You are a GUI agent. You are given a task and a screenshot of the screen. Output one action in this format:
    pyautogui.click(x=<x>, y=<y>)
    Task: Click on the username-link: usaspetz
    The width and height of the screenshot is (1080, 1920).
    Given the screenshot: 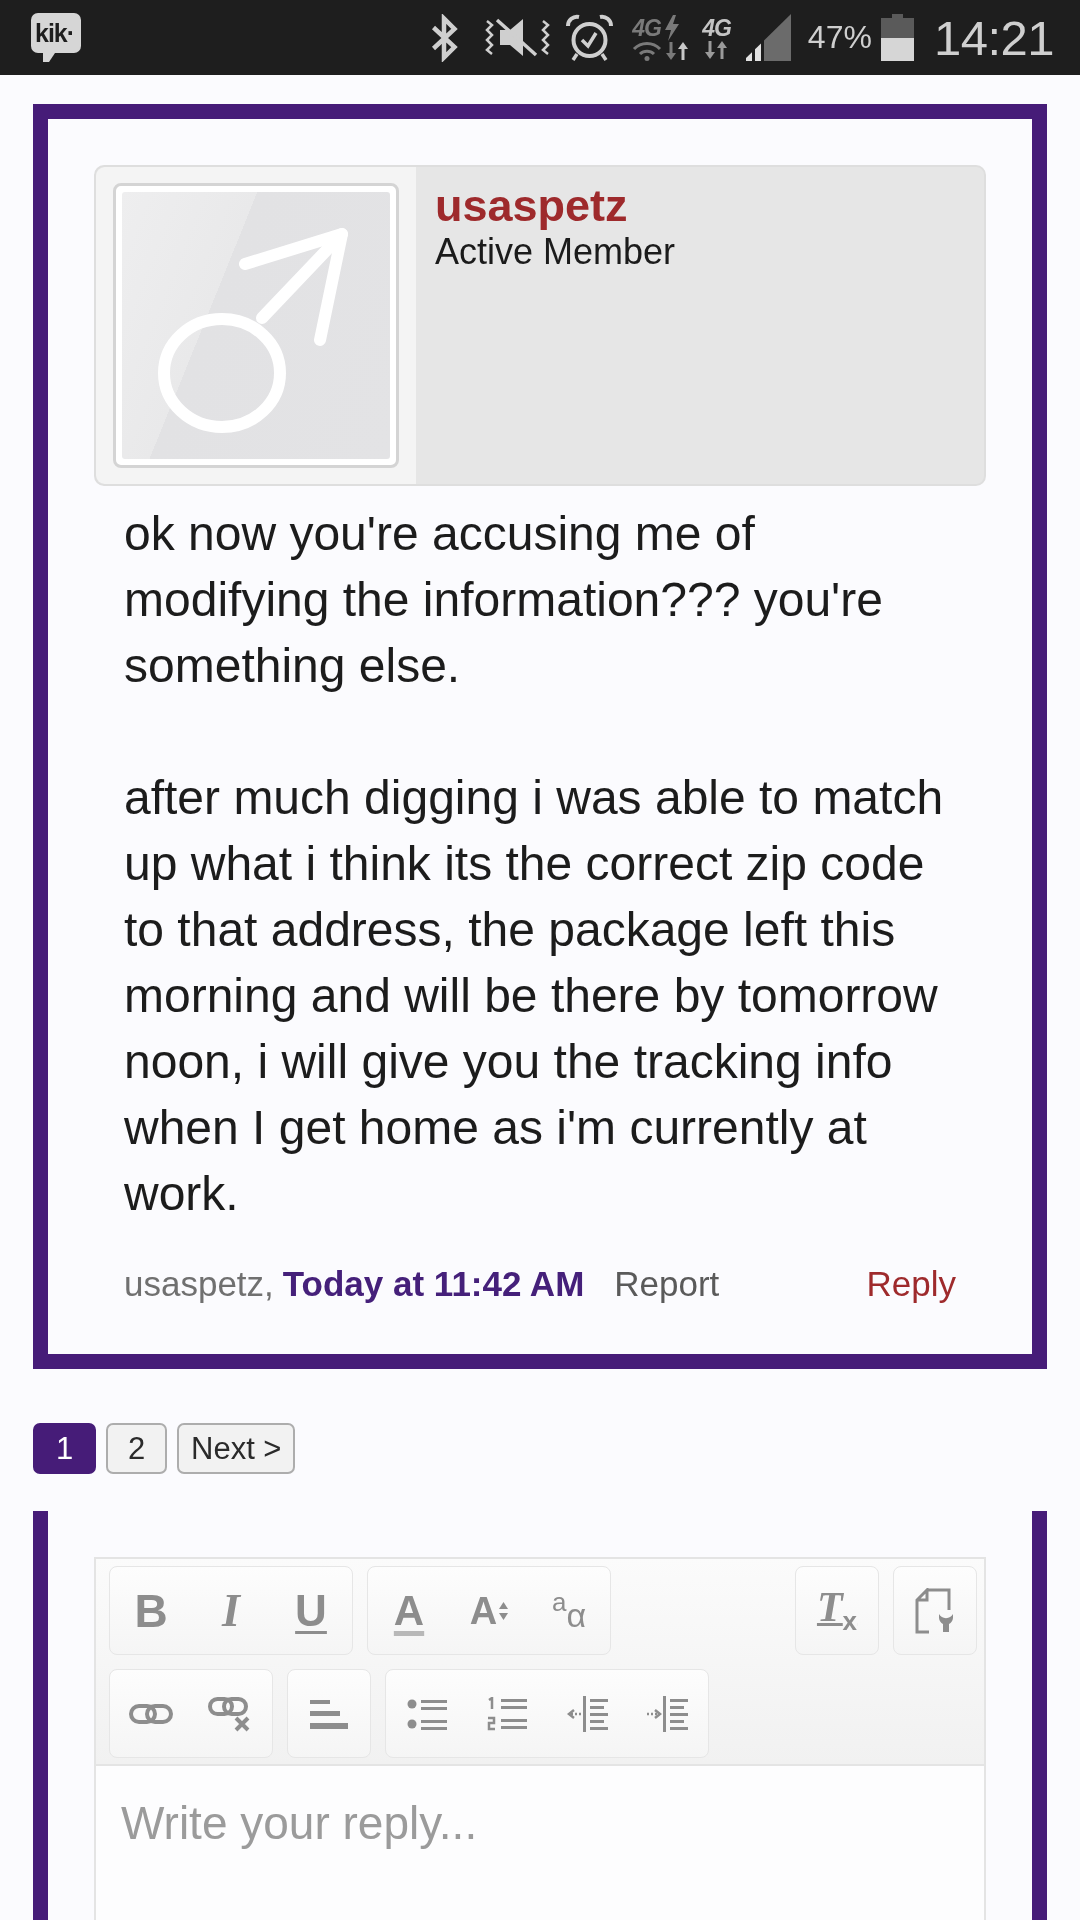 What is the action you would take?
    pyautogui.click(x=531, y=206)
    